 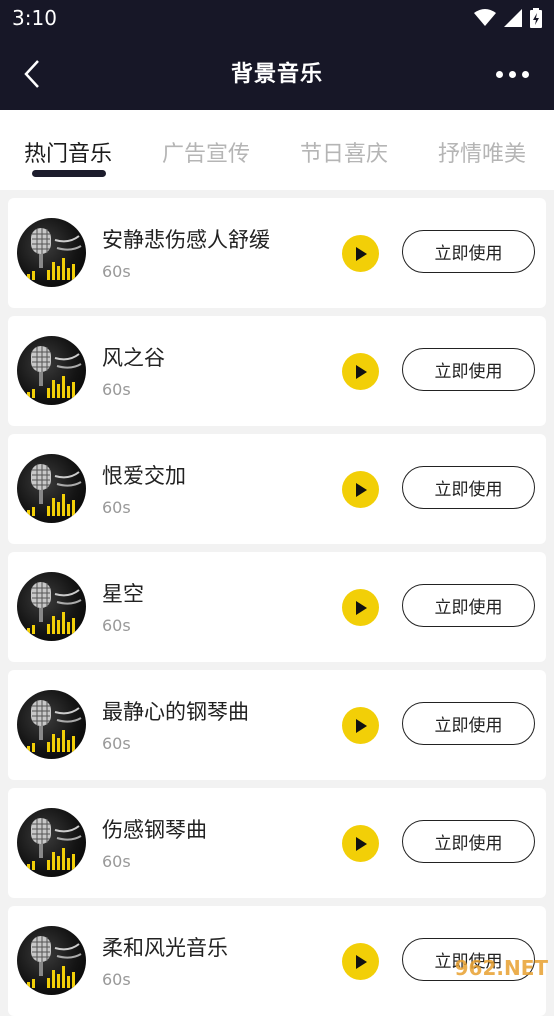 What do you see at coordinates (186, 240) in the screenshot?
I see `song-title: 安静悲伤感人舒缓` at bounding box center [186, 240].